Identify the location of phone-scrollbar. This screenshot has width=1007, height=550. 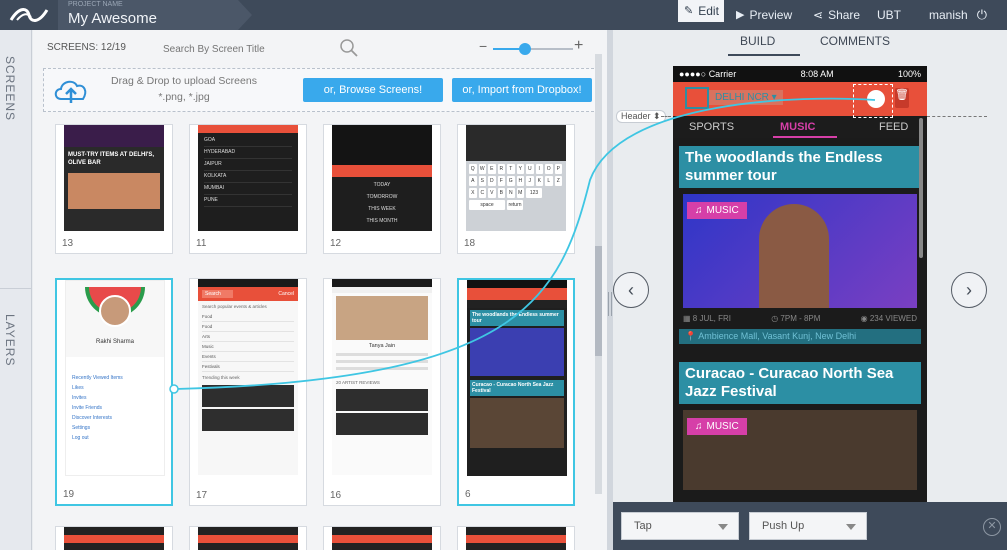
(921, 188).